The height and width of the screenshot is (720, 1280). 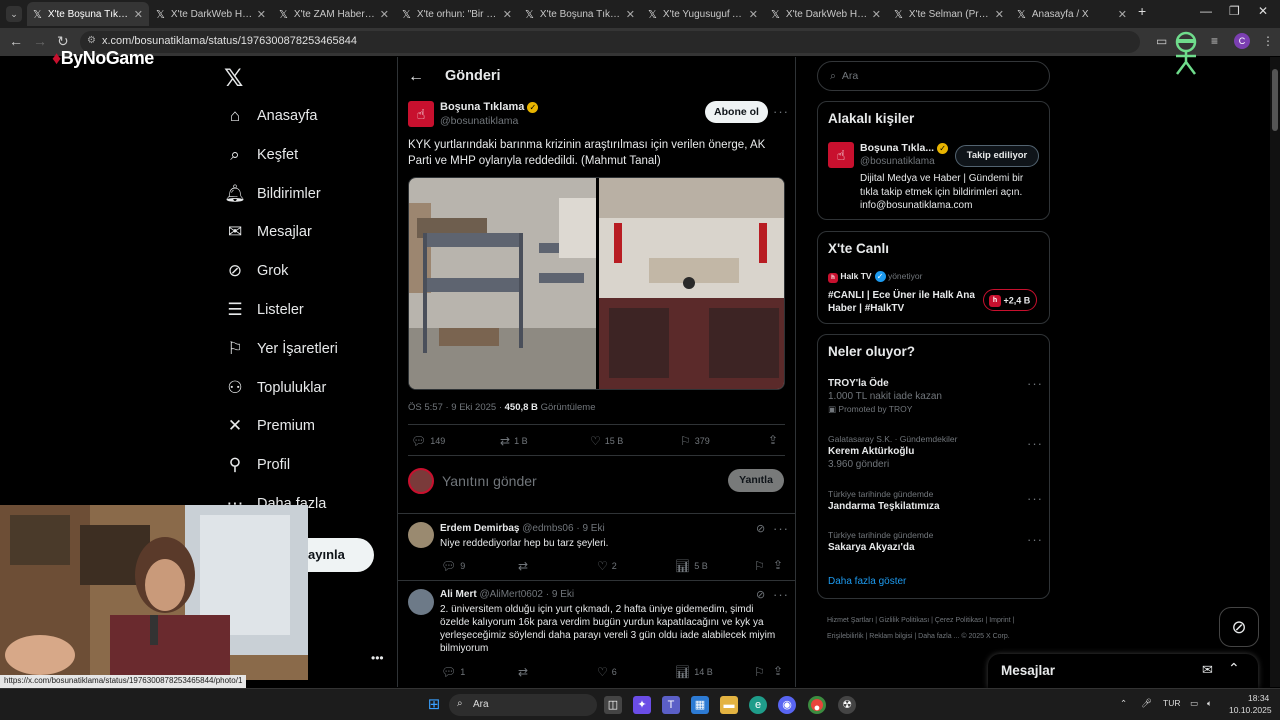 What do you see at coordinates (700, 705) in the screenshot?
I see `store-icon: ▦` at bounding box center [700, 705].